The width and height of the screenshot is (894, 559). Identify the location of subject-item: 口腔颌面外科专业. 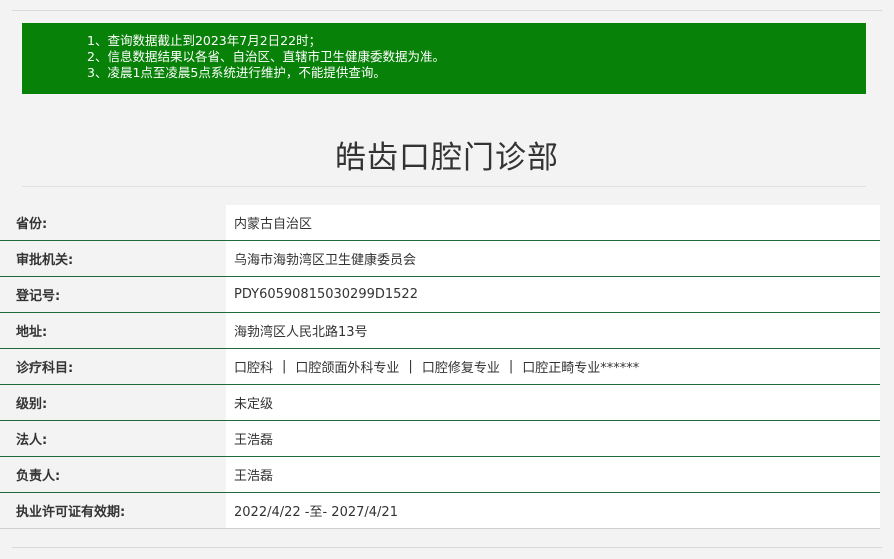
(347, 368).